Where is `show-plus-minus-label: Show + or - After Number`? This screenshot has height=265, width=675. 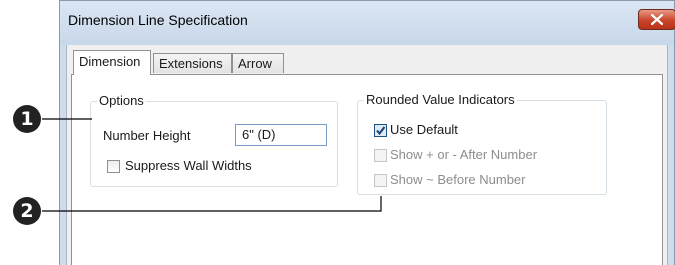 show-plus-minus-label: Show + or - After Number is located at coordinates (464, 154).